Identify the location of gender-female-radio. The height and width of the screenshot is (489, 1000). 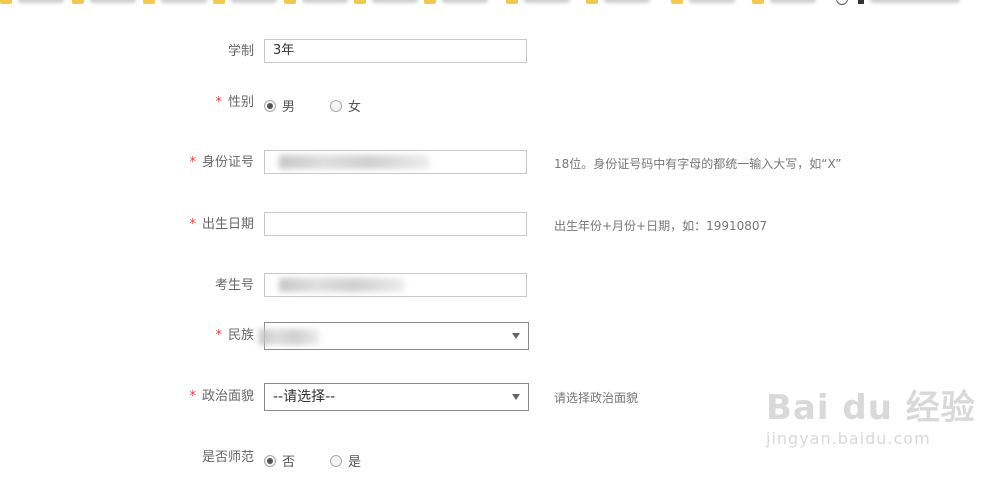
(336, 105).